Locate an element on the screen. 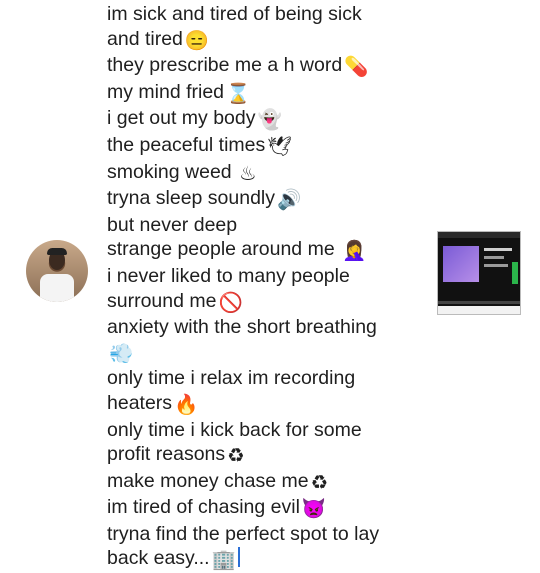 Image resolution: width=540 pixels, height=573 pixels. text-cursor is located at coordinates (238, 557).